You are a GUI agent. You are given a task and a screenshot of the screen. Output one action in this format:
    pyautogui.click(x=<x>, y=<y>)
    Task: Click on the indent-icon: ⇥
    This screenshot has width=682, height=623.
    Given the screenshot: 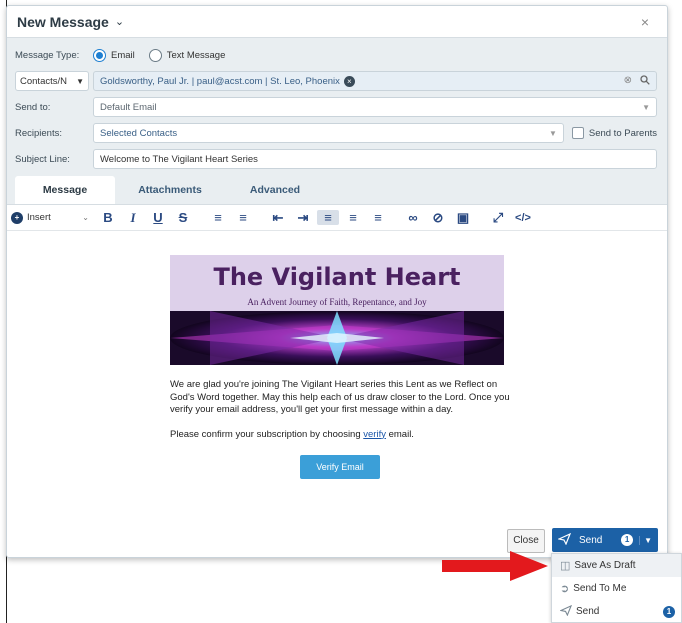 What is the action you would take?
    pyautogui.click(x=303, y=218)
    